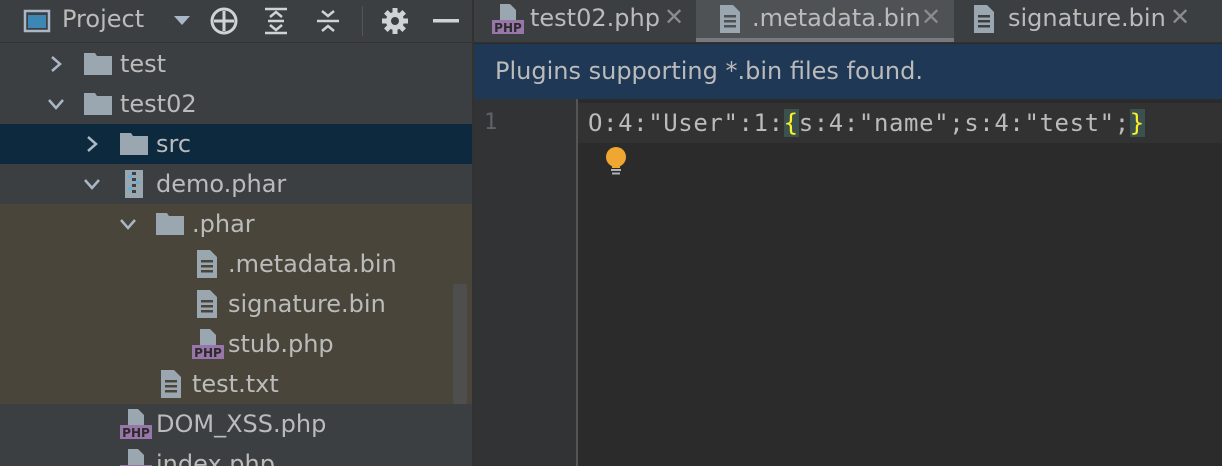 The height and width of the screenshot is (466, 1222). I want to click on tree-item-label: test02, so click(158, 104).